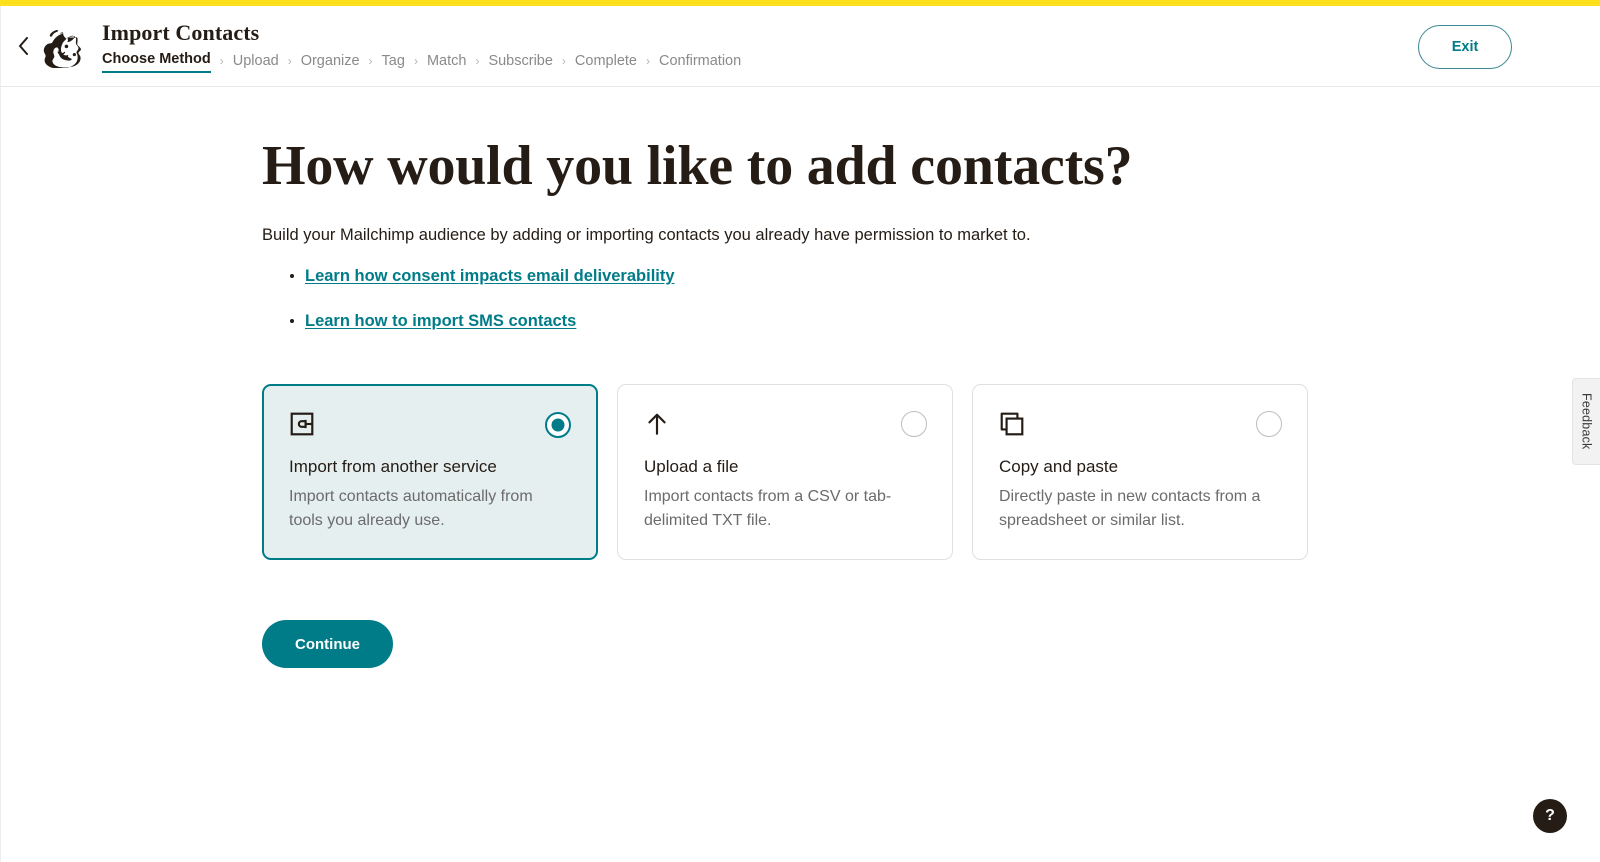 The width and height of the screenshot is (1600, 862). I want to click on breadcrumb-step-confirmation: Confirmation, so click(700, 61).